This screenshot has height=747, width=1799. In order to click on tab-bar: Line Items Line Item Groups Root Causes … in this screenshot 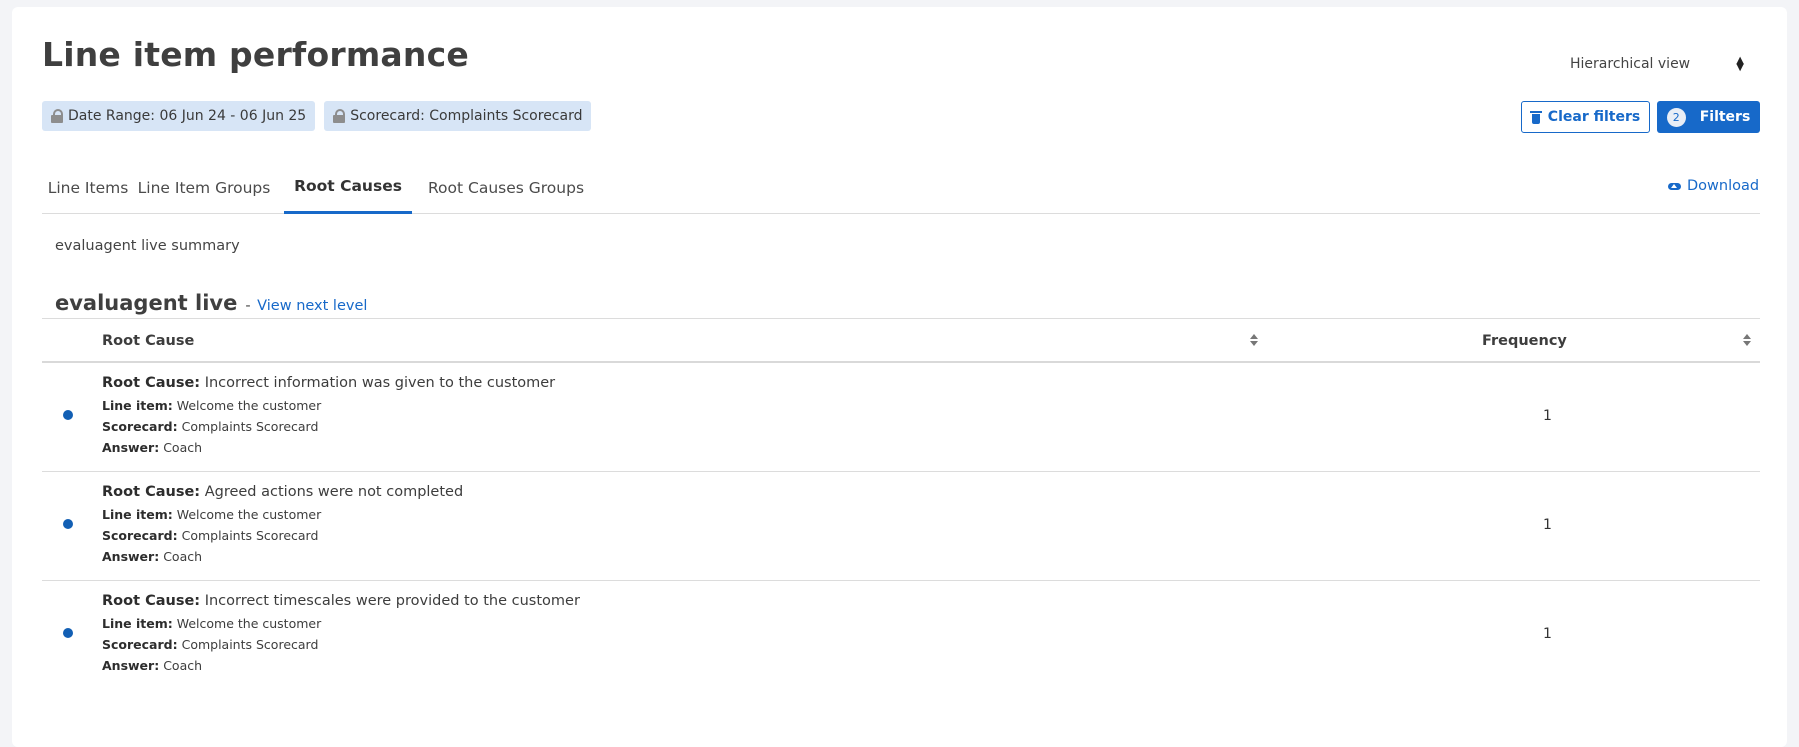, I will do `click(901, 187)`.